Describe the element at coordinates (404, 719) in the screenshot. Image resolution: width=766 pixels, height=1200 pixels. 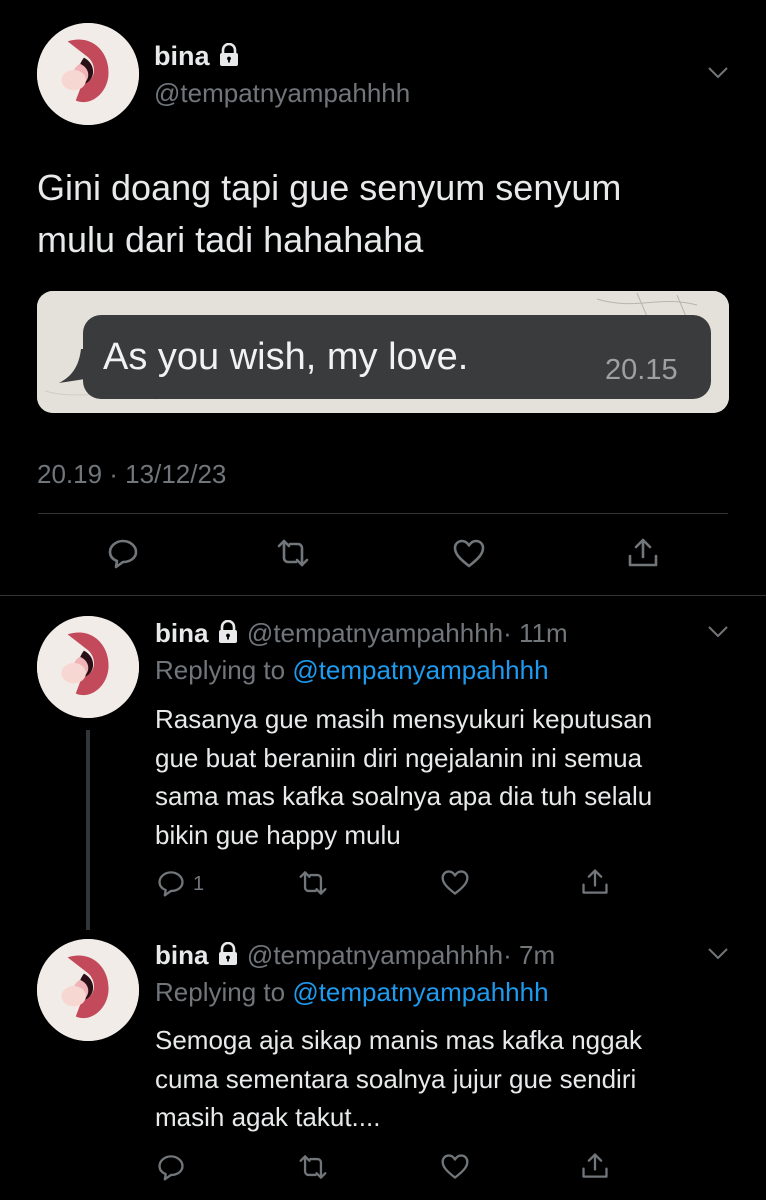
I see `reply-text-line: Rasanya gue masih mensyukuri keputusan` at that location.